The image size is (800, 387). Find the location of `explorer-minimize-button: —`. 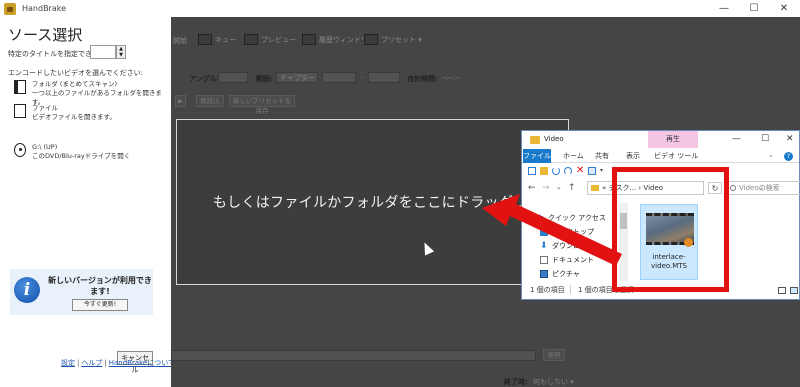

explorer-minimize-button: — is located at coordinates (736, 139).